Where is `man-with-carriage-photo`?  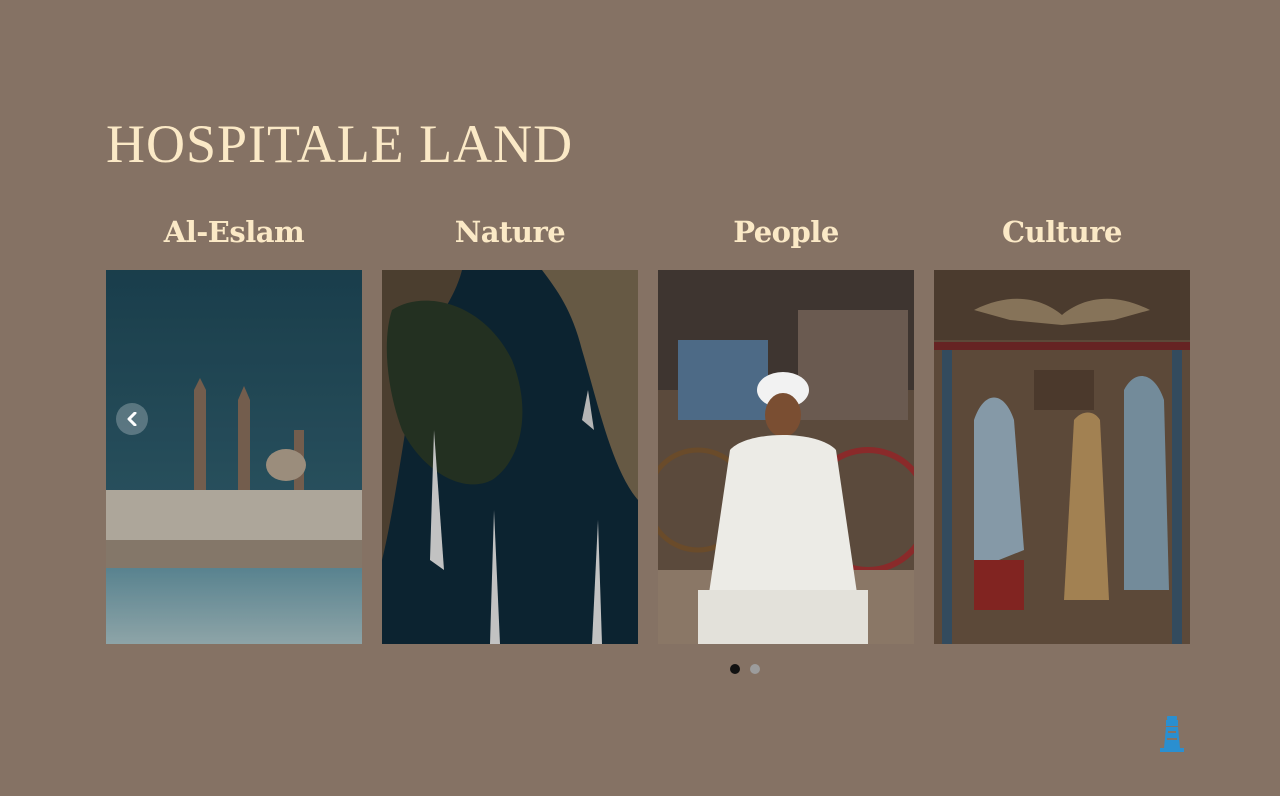
man-with-carriage-photo is located at coordinates (786, 457).